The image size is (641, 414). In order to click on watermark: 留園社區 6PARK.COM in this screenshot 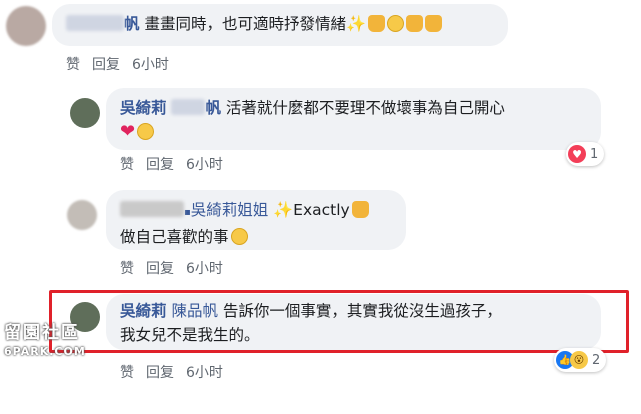, I will do `click(45, 338)`.